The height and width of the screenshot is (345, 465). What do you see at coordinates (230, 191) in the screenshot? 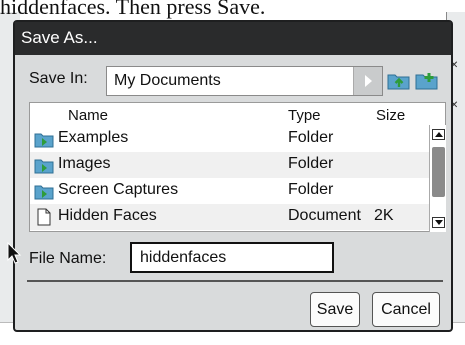
I see `list-item: Screen Captures Folder` at bounding box center [230, 191].